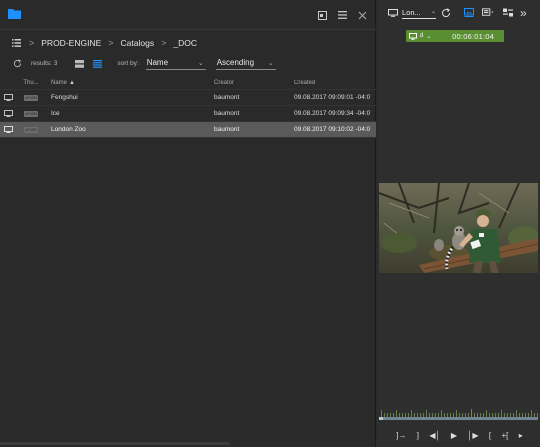 The width and height of the screenshot is (540, 447). What do you see at coordinates (362, 15) in the screenshot?
I see `close-icon` at bounding box center [362, 15].